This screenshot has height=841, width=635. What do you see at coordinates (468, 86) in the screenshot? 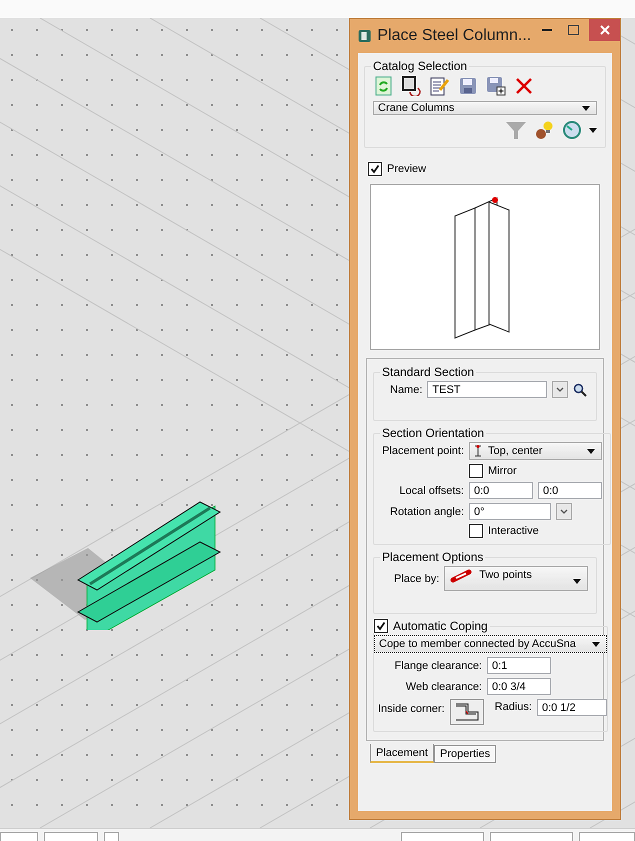
I see `save-icon` at bounding box center [468, 86].